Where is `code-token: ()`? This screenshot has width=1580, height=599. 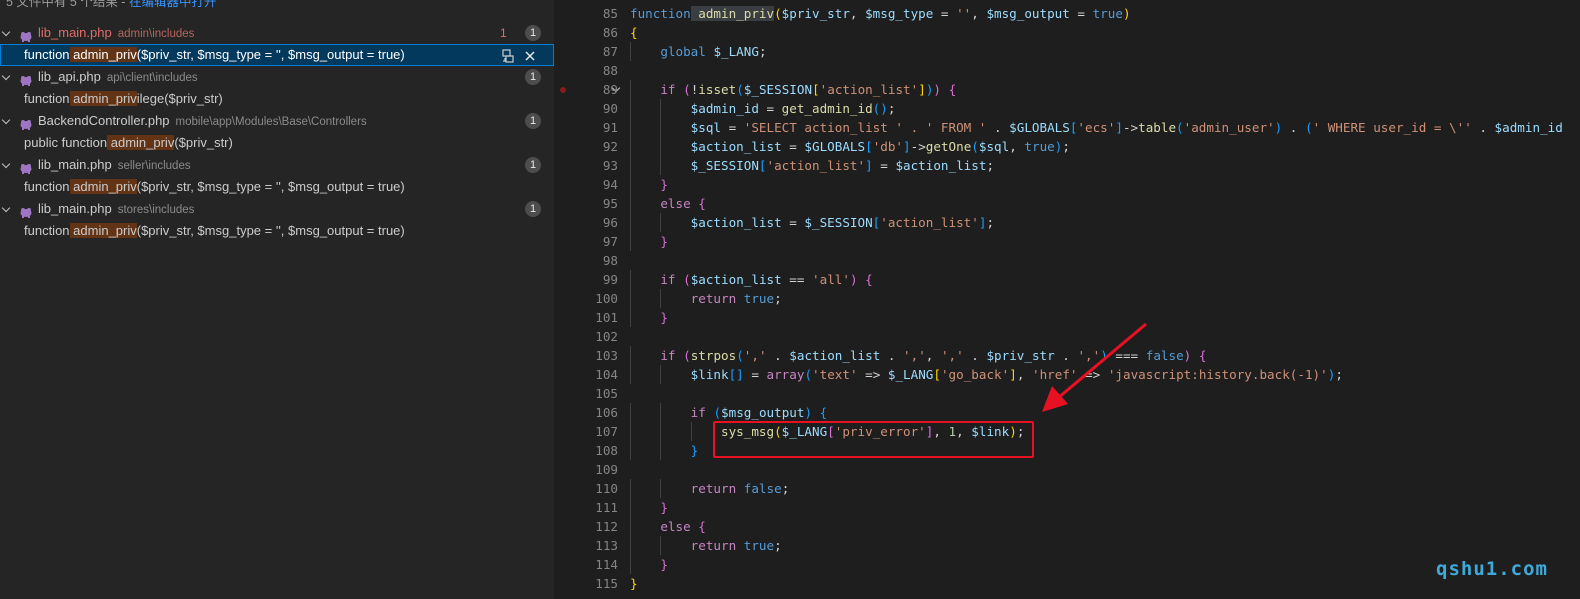
code-token: () is located at coordinates (880, 108).